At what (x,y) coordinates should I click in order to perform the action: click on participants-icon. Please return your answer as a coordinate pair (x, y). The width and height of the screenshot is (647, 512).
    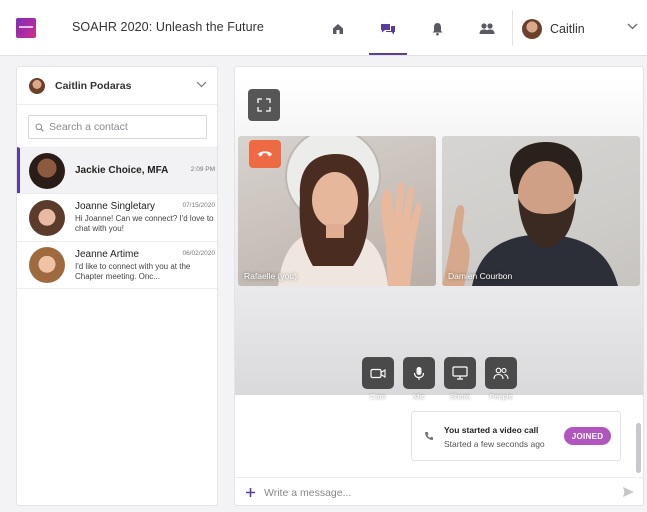
    Looking at the image, I should click on (501, 373).